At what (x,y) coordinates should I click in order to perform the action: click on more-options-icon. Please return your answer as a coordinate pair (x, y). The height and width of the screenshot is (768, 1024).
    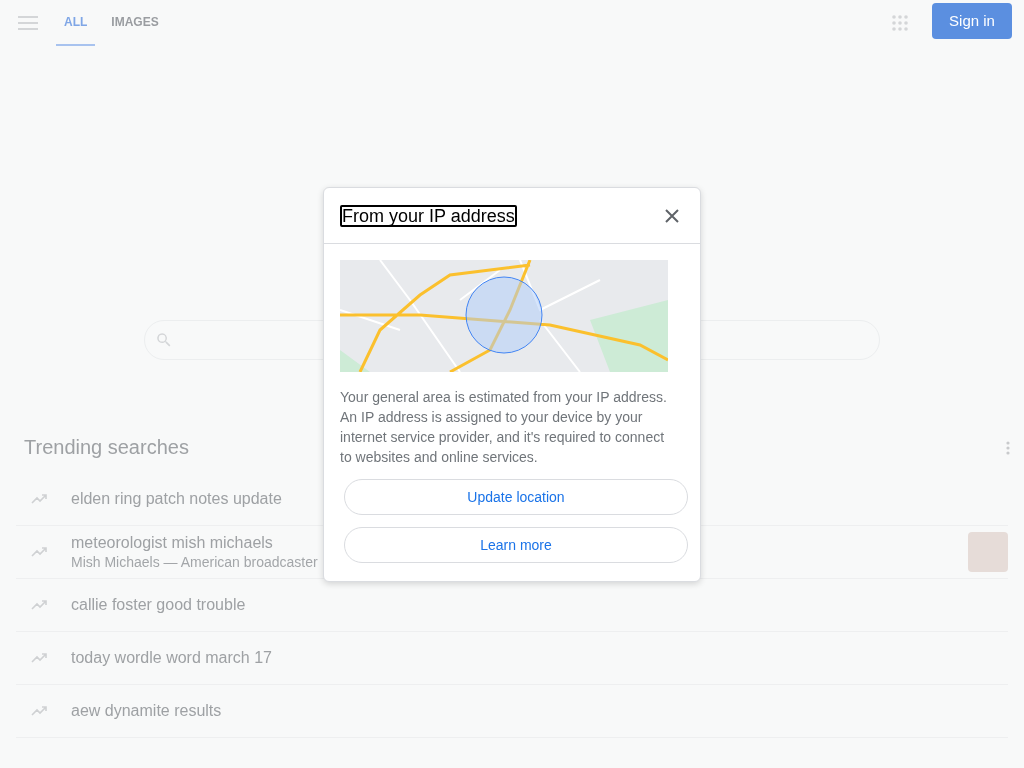
    Looking at the image, I should click on (1008, 447).